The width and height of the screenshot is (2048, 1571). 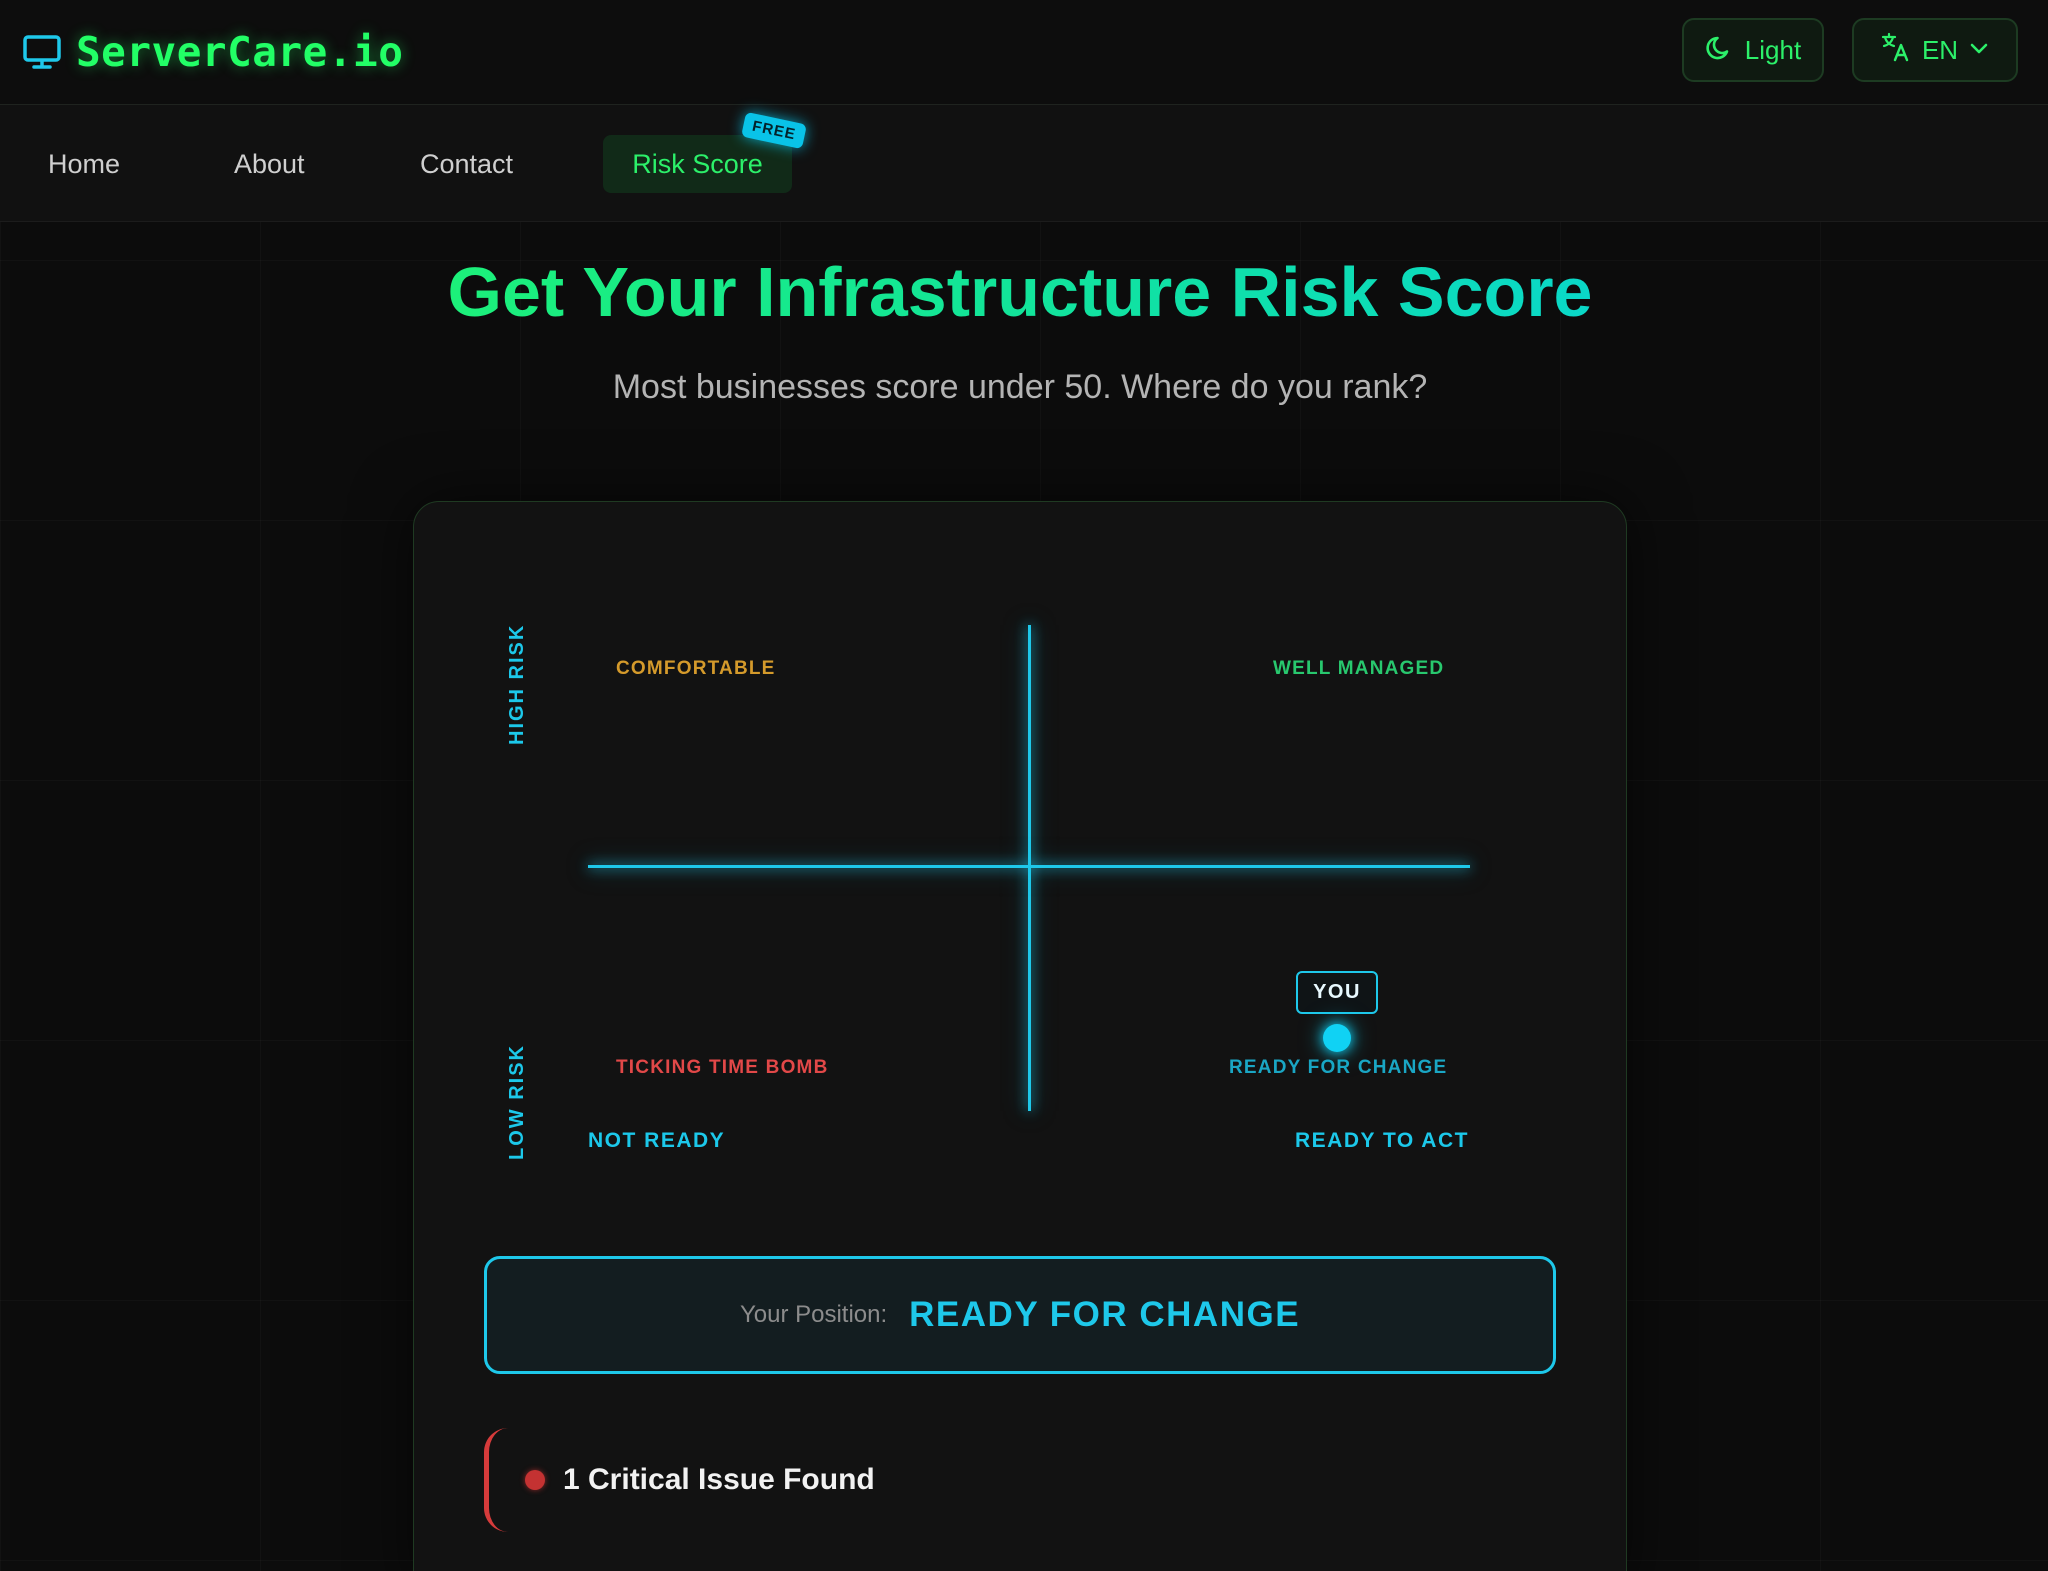 What do you see at coordinates (1024, 163) in the screenshot?
I see `main-nav: Home About Contact Risk Score` at bounding box center [1024, 163].